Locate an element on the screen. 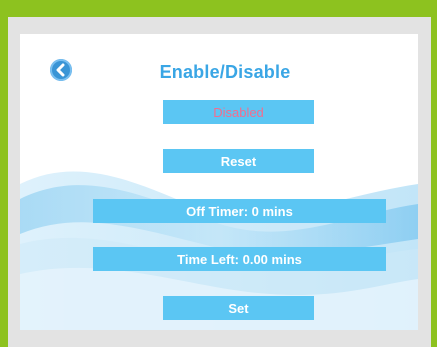 Image resolution: width=437 pixels, height=347 pixels. back-button is located at coordinates (61, 70).